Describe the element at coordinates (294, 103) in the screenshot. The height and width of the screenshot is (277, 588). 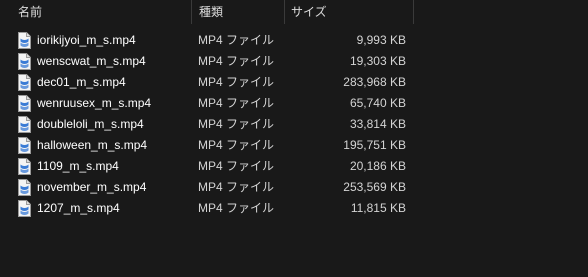
I see `file-row: wenruusex_m_s.mp4 MP4 ファイル 65,740 KB` at that location.